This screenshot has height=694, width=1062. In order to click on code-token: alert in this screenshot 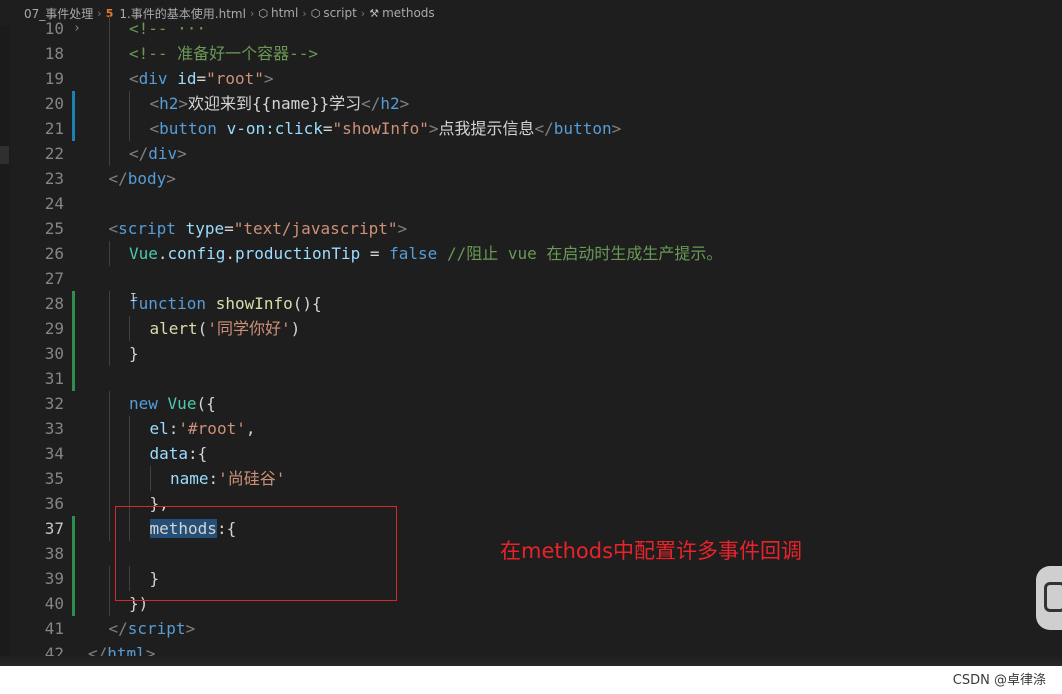, I will do `click(173, 328)`.